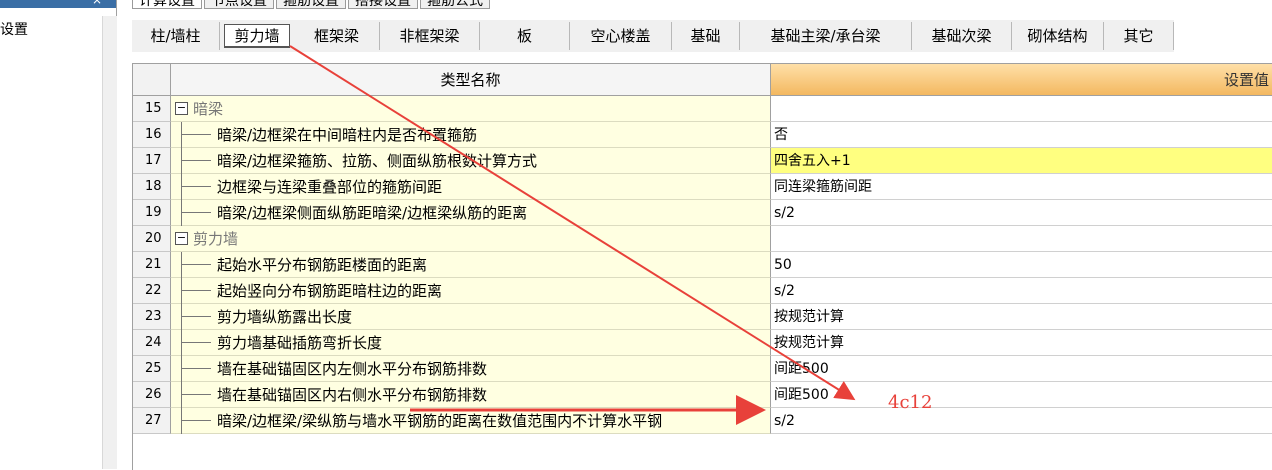 Image resolution: width=1272 pixels, height=470 pixels. What do you see at coordinates (311, 4) in the screenshot?
I see `tab-stirrup-settings: 箍筋设置` at bounding box center [311, 4].